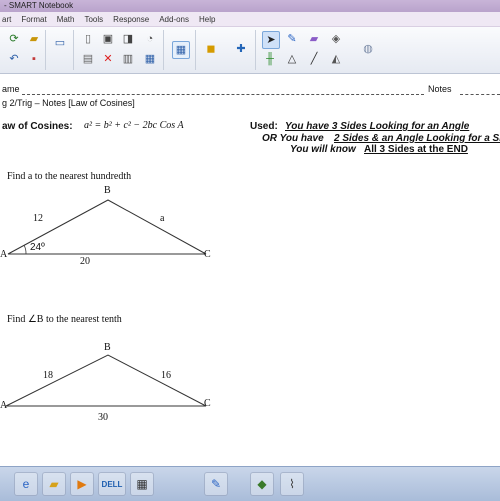 The height and width of the screenshot is (501, 500). What do you see at coordinates (107, 227) in the screenshot?
I see `problem1-triangle` at bounding box center [107, 227].